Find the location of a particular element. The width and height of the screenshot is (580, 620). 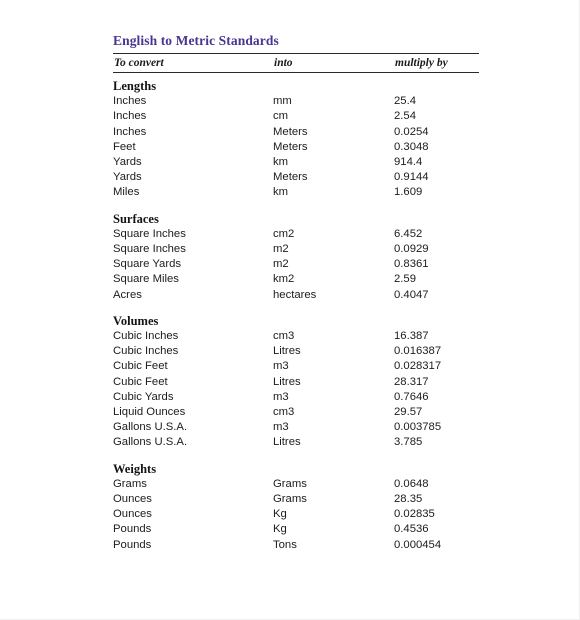

cell-multiply-factor: 0.9144 is located at coordinates (411, 177).